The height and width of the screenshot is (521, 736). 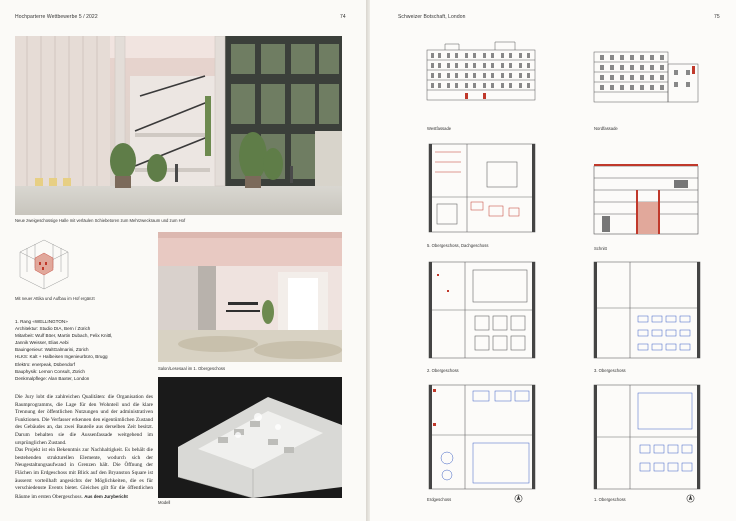 I want to click on model-caption: Modell, so click(x=164, y=502).